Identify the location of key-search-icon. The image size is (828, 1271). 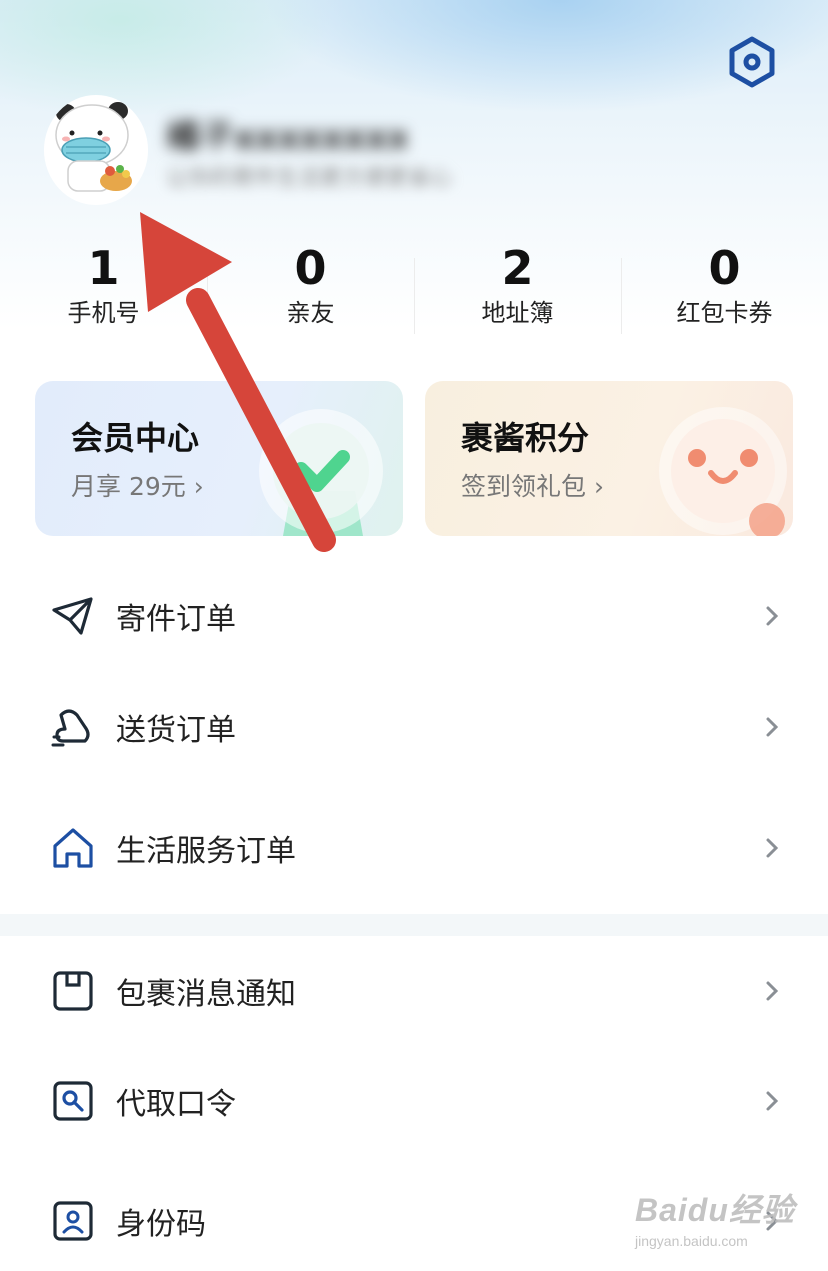
(73, 1101).